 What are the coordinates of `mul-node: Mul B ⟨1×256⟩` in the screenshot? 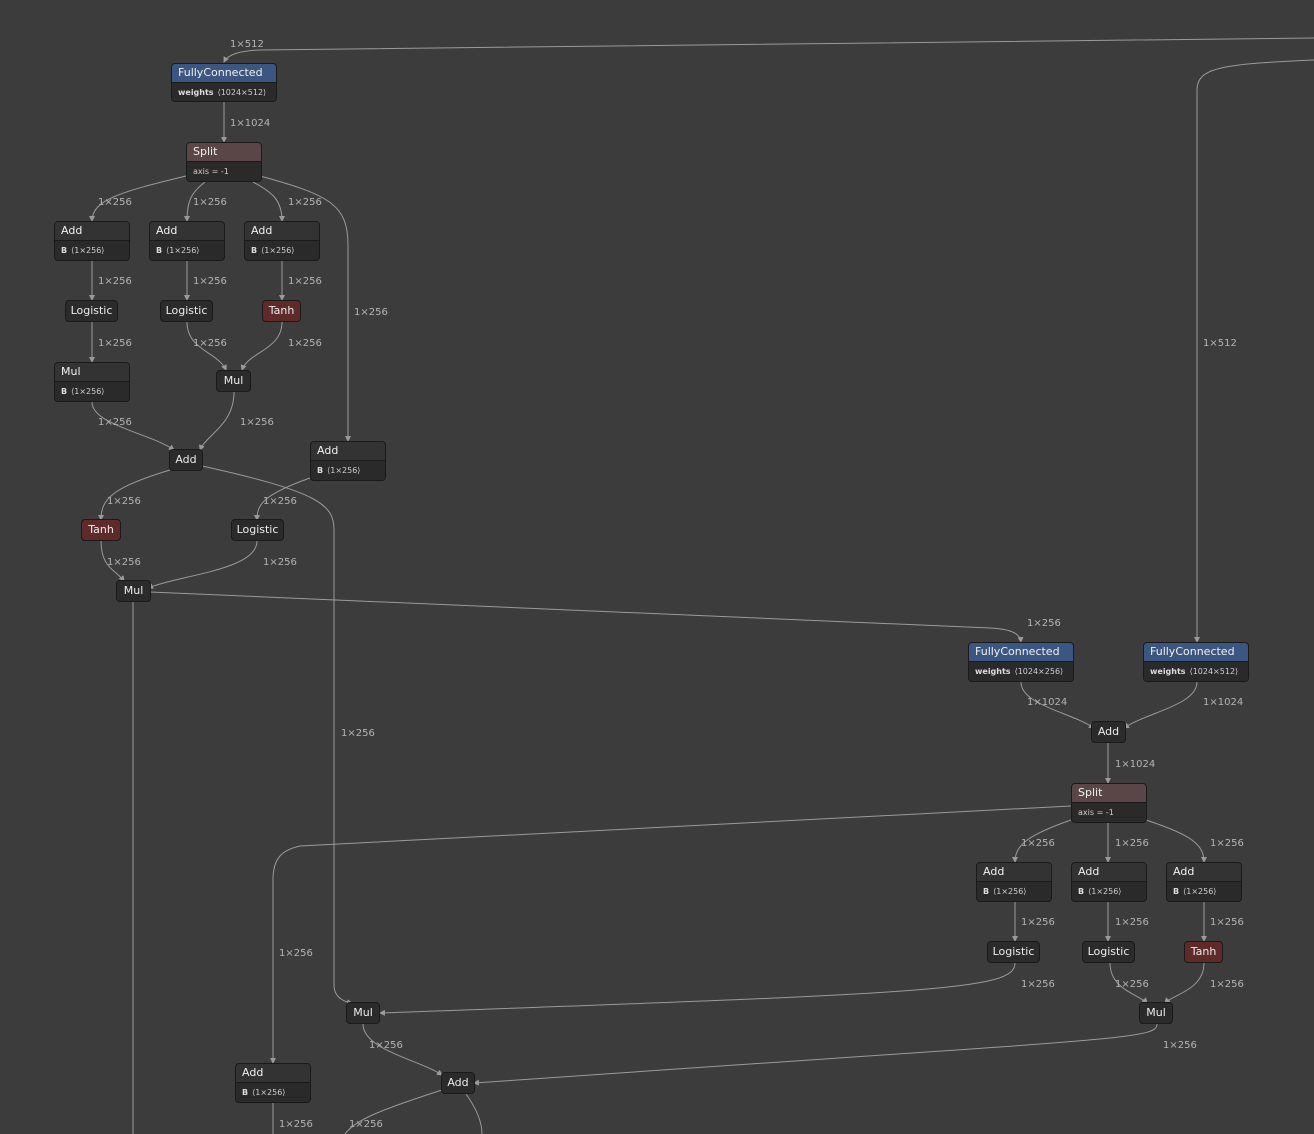 It's located at (92, 382).